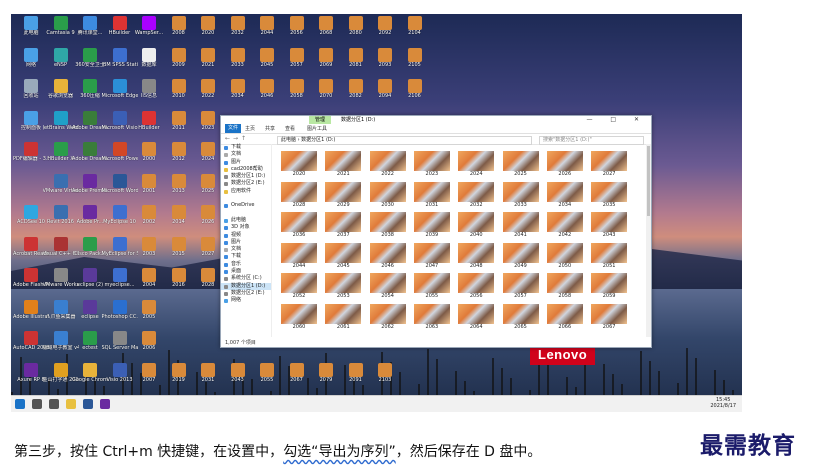  What do you see at coordinates (431, 164) in the screenshot?
I see `file-thumbnail: 2023` at bounding box center [431, 164].